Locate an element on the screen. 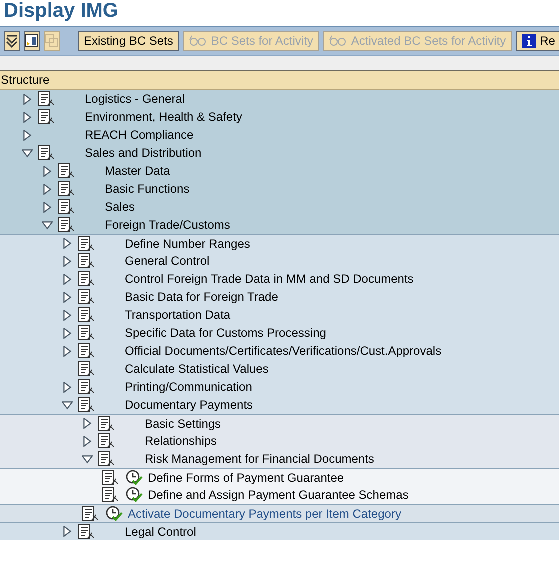  tree-row: Environment, Health & Safety is located at coordinates (279, 117).